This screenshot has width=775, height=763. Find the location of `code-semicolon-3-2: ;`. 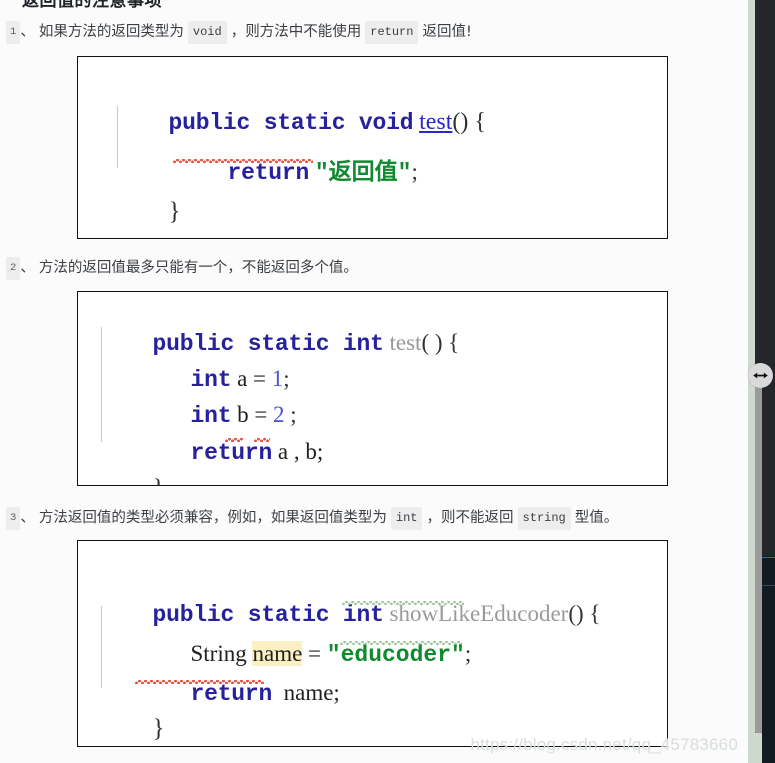

code-semicolon-3-2: ; is located at coordinates (468, 653).